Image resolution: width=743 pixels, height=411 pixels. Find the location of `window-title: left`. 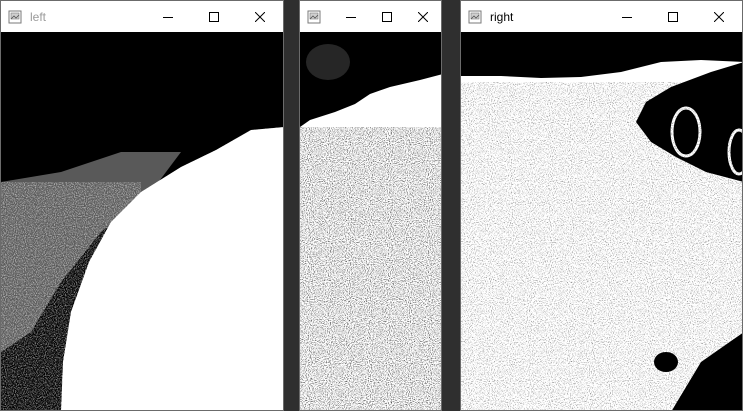

window-title: left is located at coordinates (38, 16).